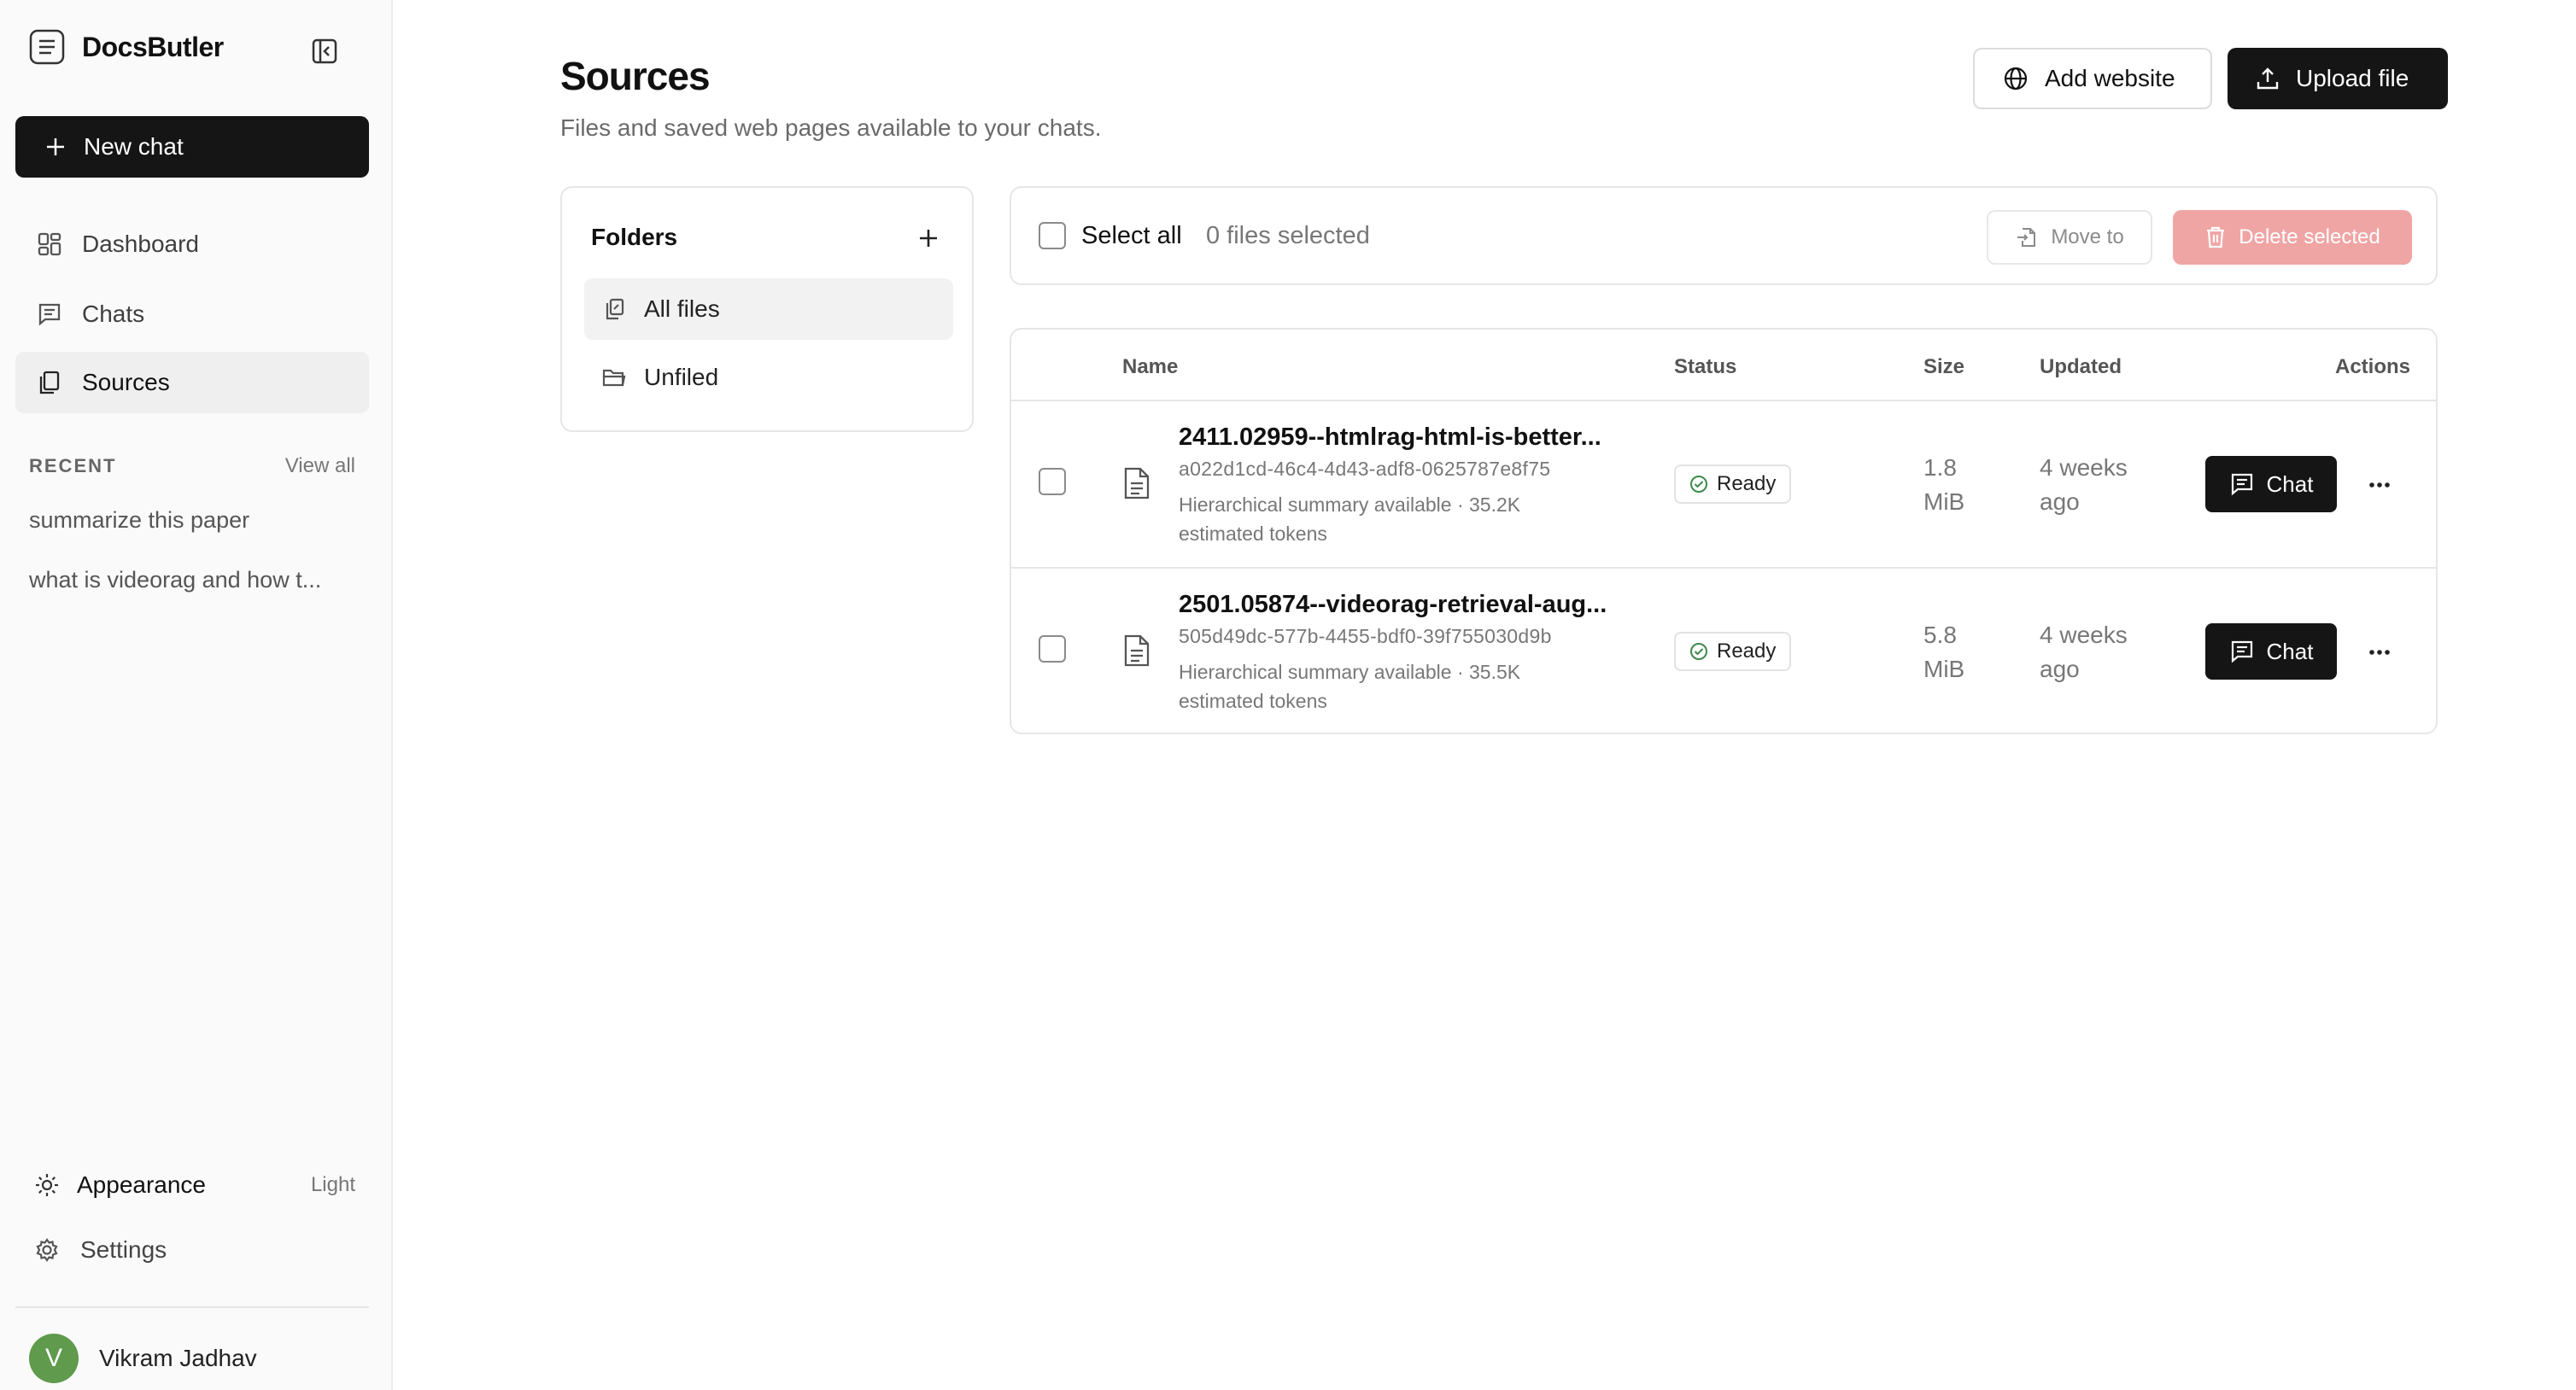 This screenshot has height=1390, width=2576. What do you see at coordinates (55, 147) in the screenshot?
I see `plus-icon` at bounding box center [55, 147].